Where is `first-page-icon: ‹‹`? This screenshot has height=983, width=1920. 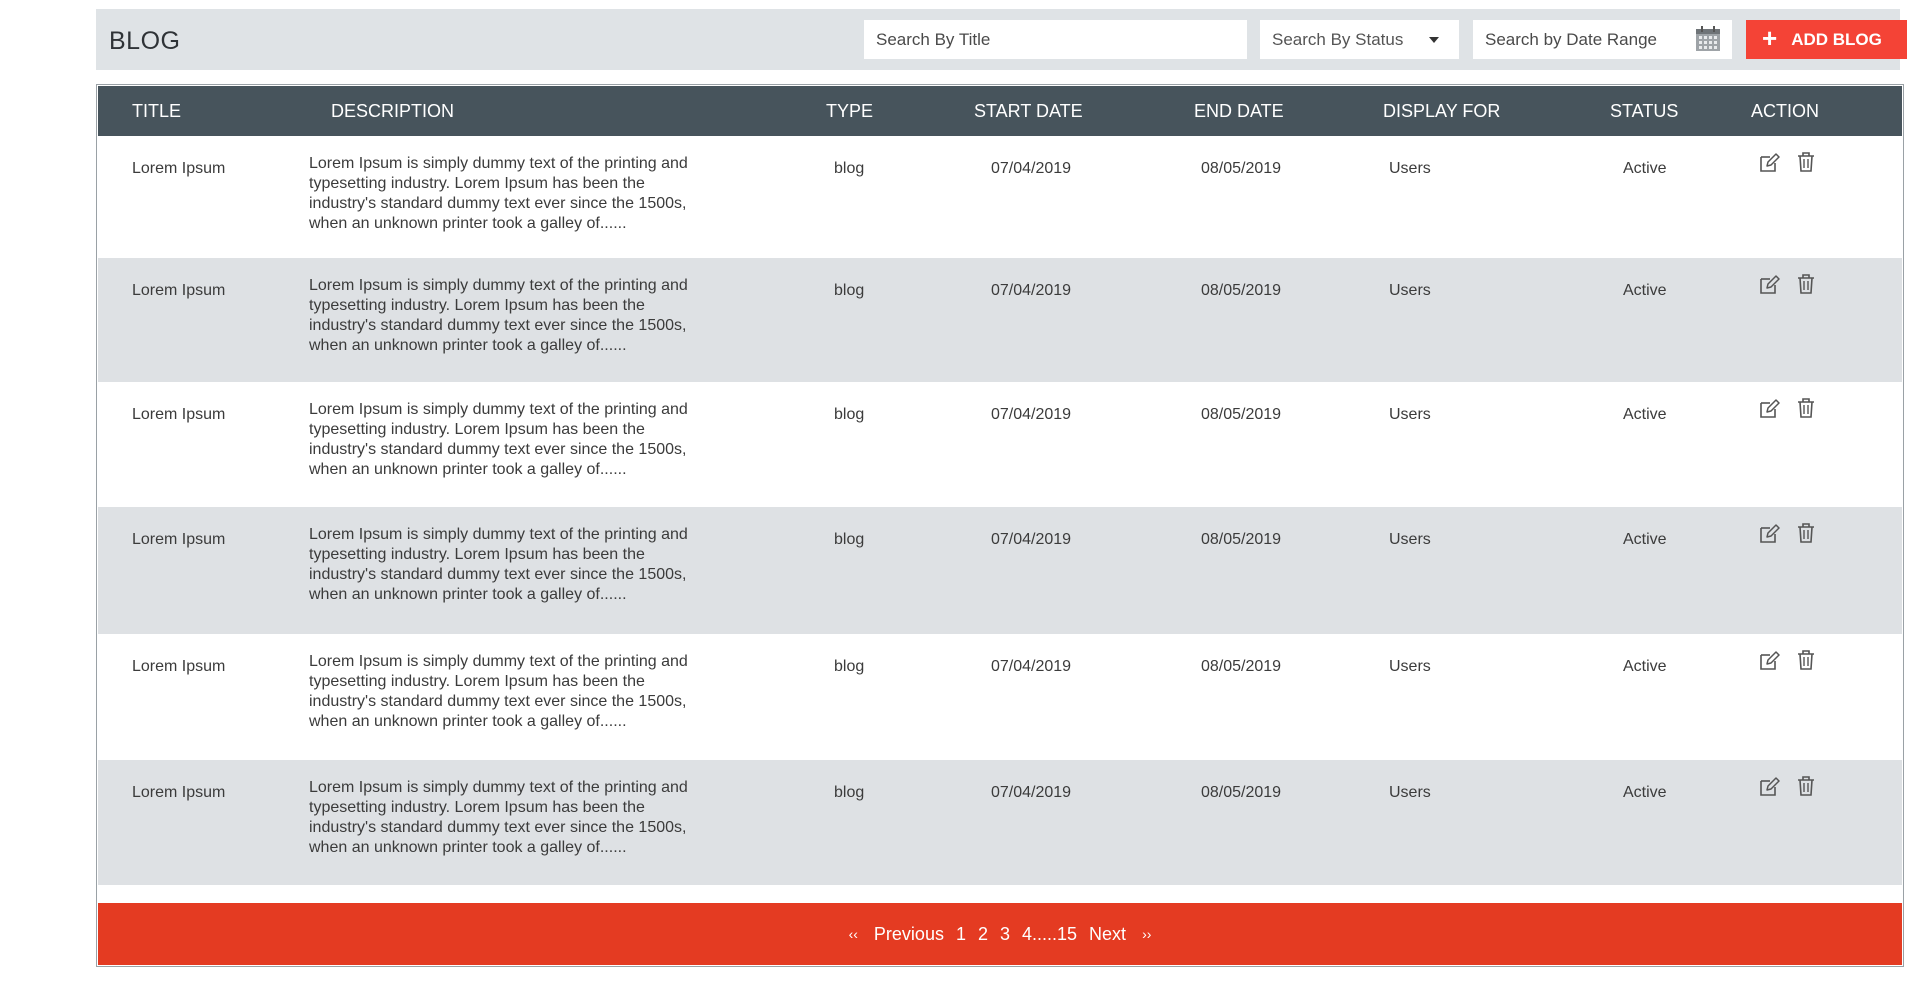
first-page-icon: ‹‹ is located at coordinates (853, 934).